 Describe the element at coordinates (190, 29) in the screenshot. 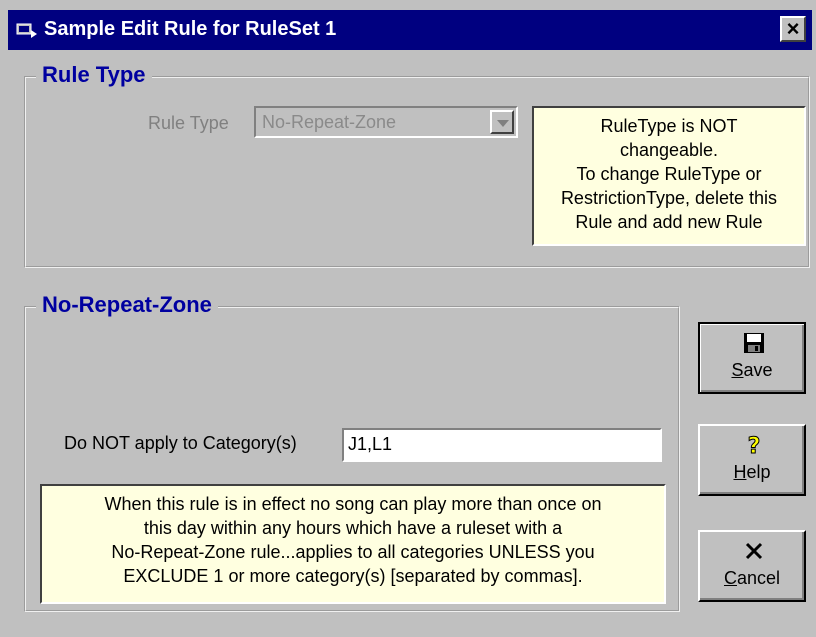

I see `window-title: Sample Edit Rule for RuleSet 1` at that location.